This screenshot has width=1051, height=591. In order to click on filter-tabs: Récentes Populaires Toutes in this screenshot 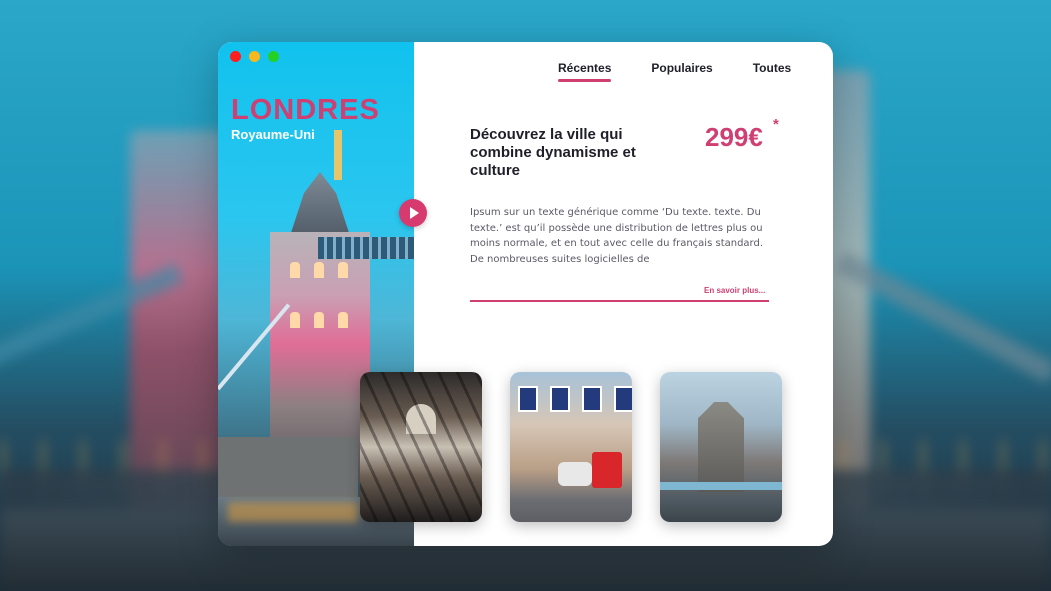, I will do `click(674, 71)`.